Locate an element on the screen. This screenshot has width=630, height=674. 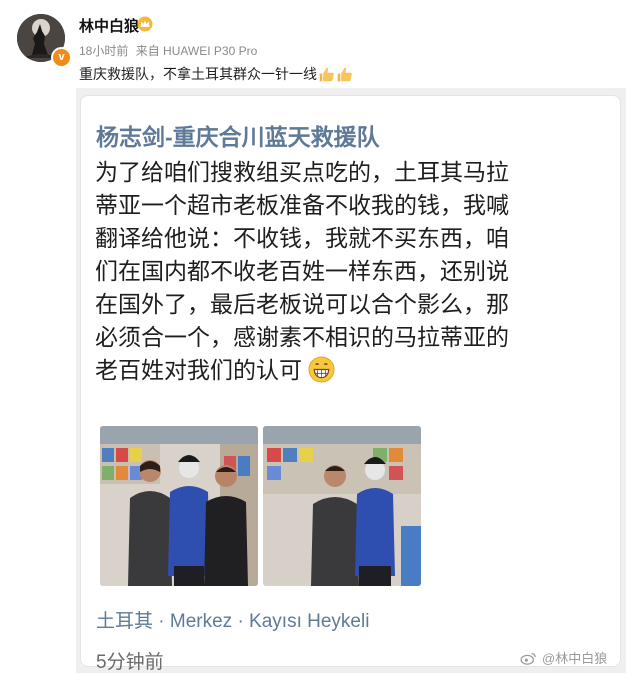
body-line: 翻译给他说：不收钱，我就不买东西，咱 is located at coordinates (302, 238).